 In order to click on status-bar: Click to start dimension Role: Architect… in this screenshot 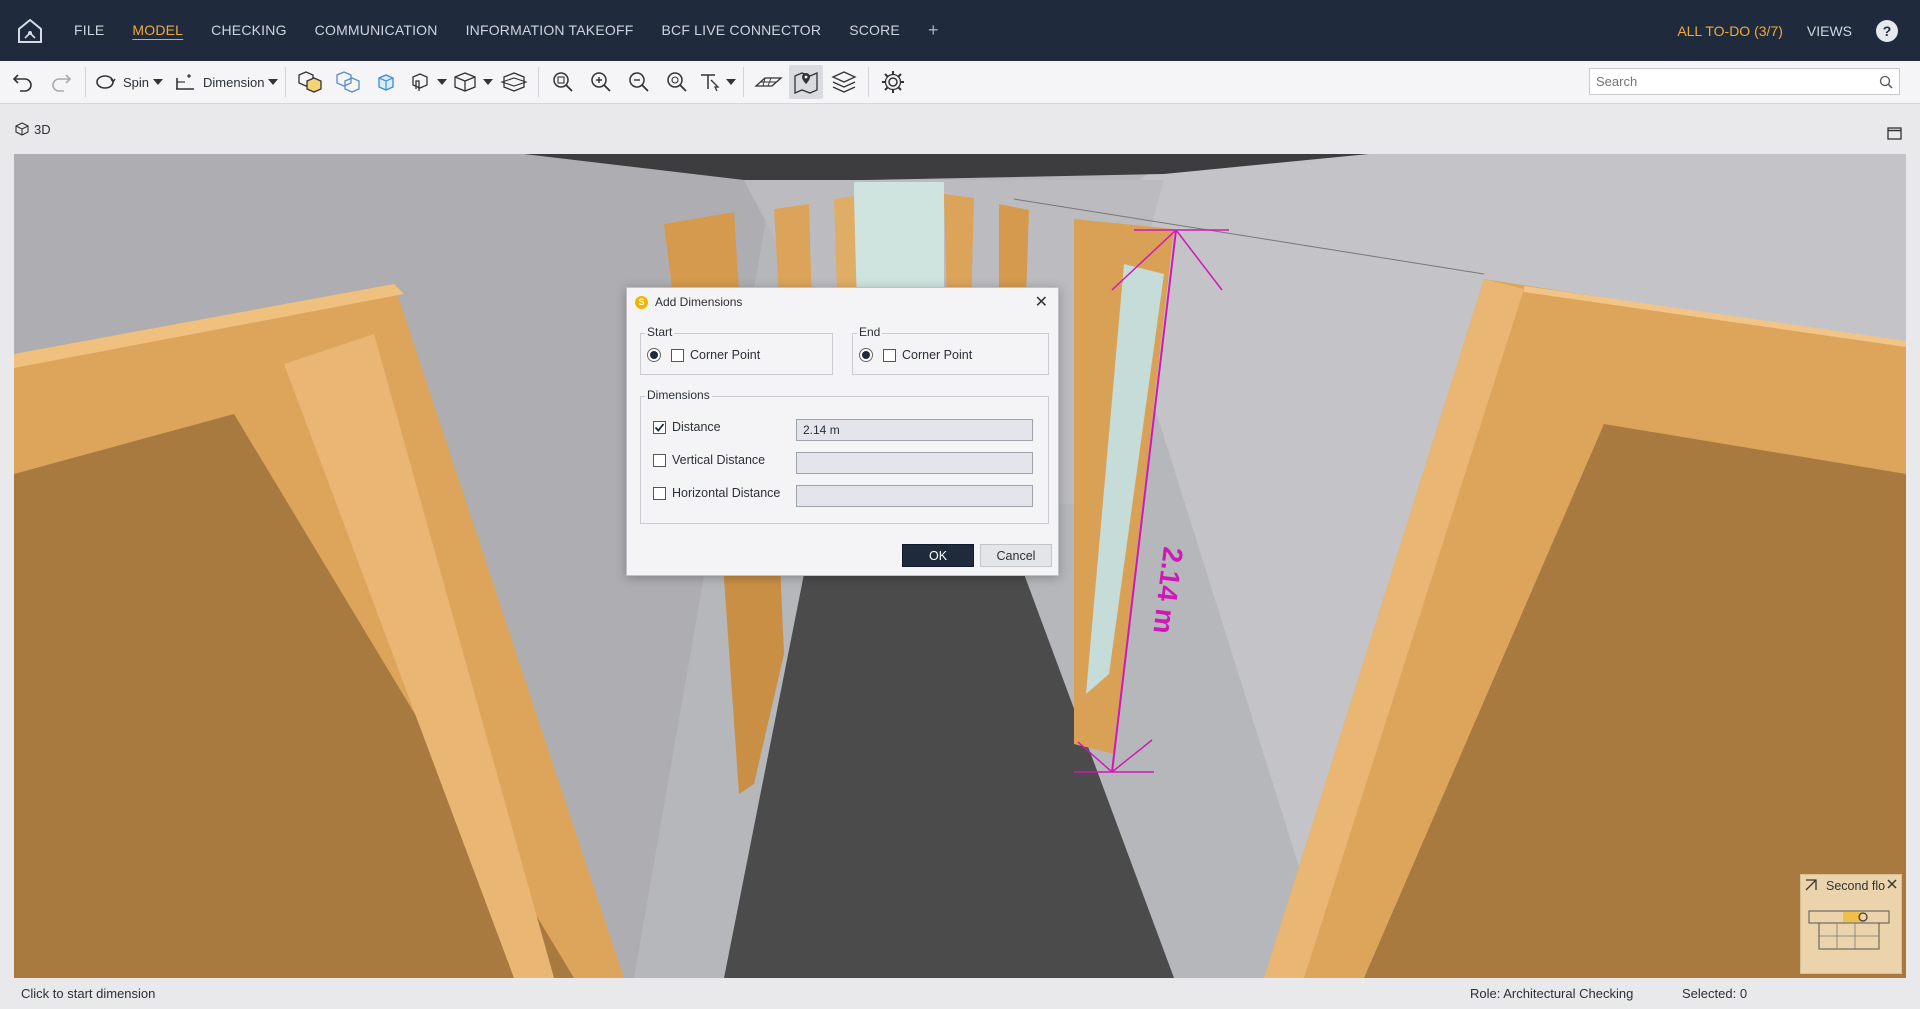, I will do `click(960, 993)`.